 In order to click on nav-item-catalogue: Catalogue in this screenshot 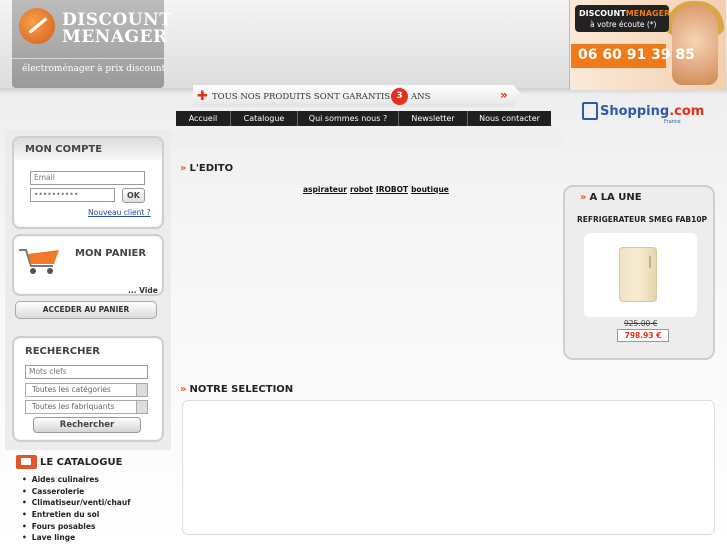, I will do `click(264, 118)`.